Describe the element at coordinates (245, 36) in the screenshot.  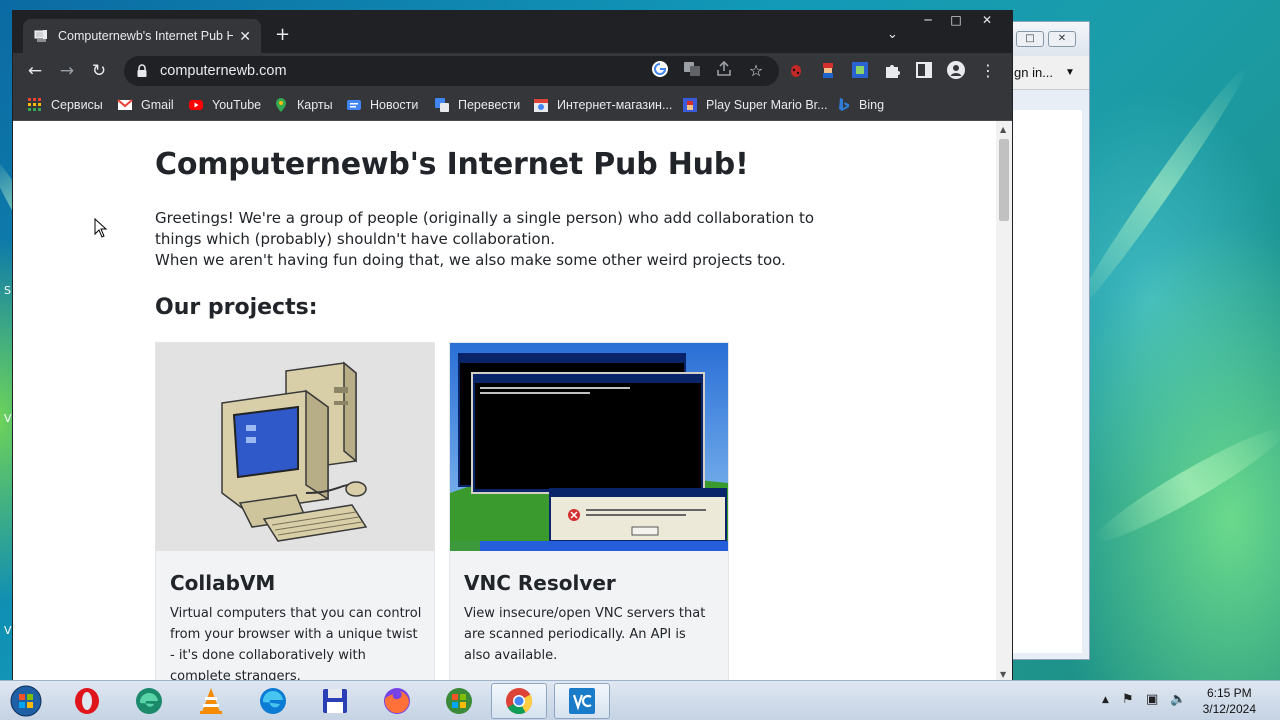
I see `close-tab-icon: ✕` at that location.